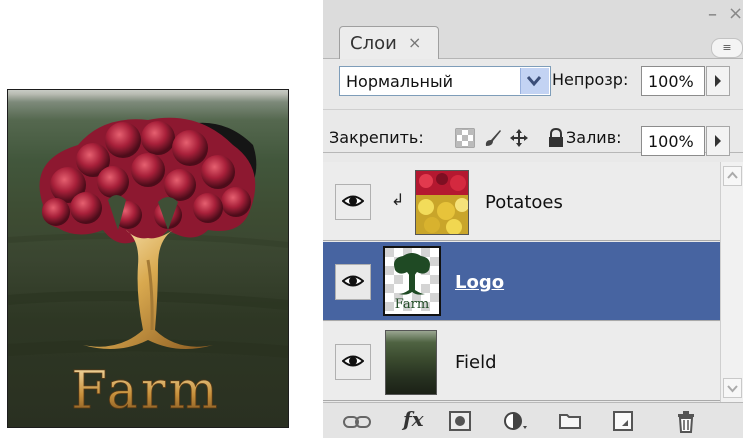 This screenshot has width=743, height=438. I want to click on lock-all-icon, so click(556, 138).